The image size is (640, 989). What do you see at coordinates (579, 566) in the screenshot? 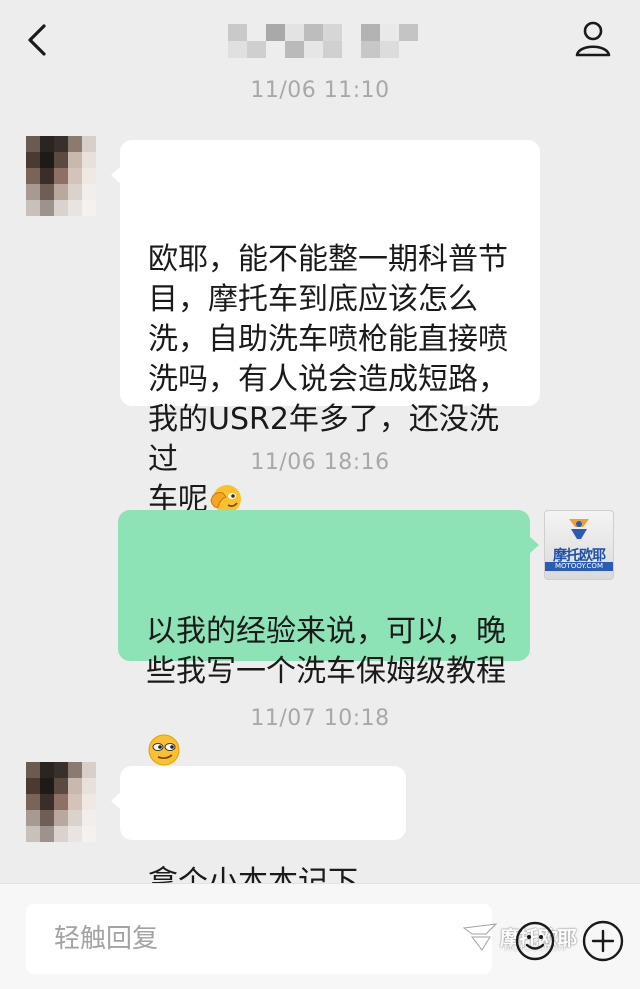
I see `own-avatar-domain: MOTOOY.COM` at bounding box center [579, 566].